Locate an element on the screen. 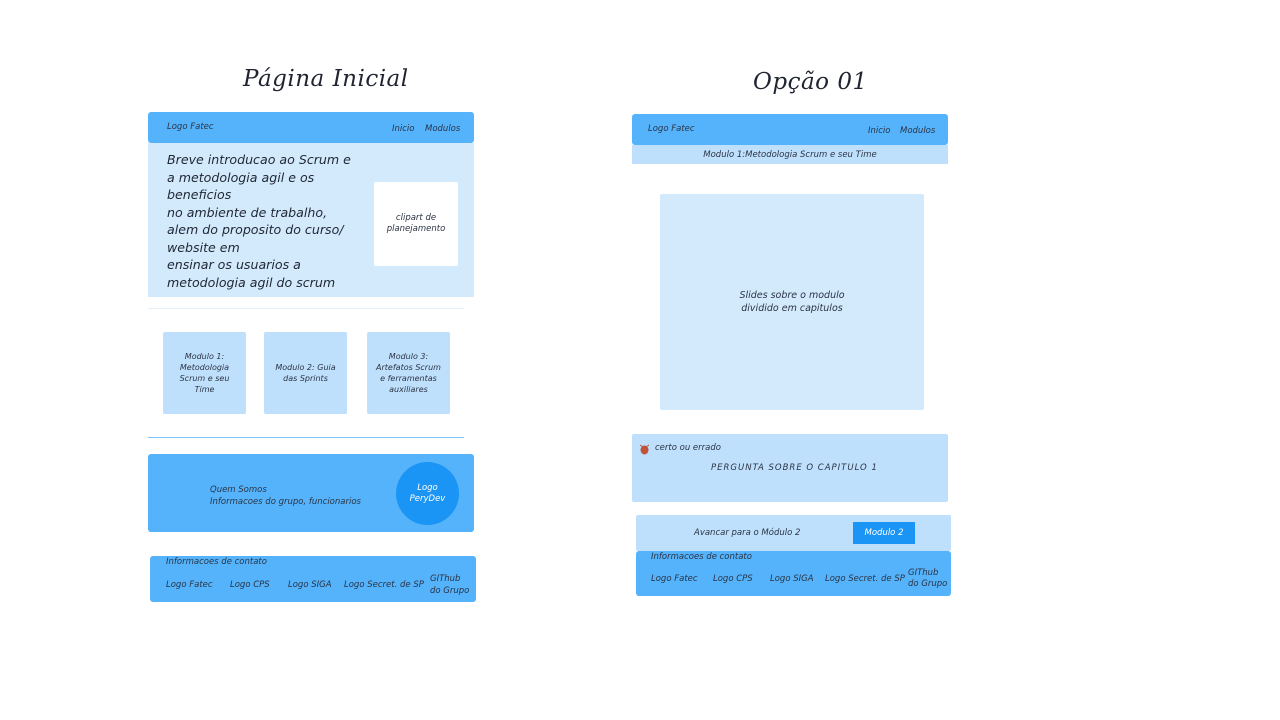  hero-image-label: clipart de planejamento is located at coordinates (416, 223).